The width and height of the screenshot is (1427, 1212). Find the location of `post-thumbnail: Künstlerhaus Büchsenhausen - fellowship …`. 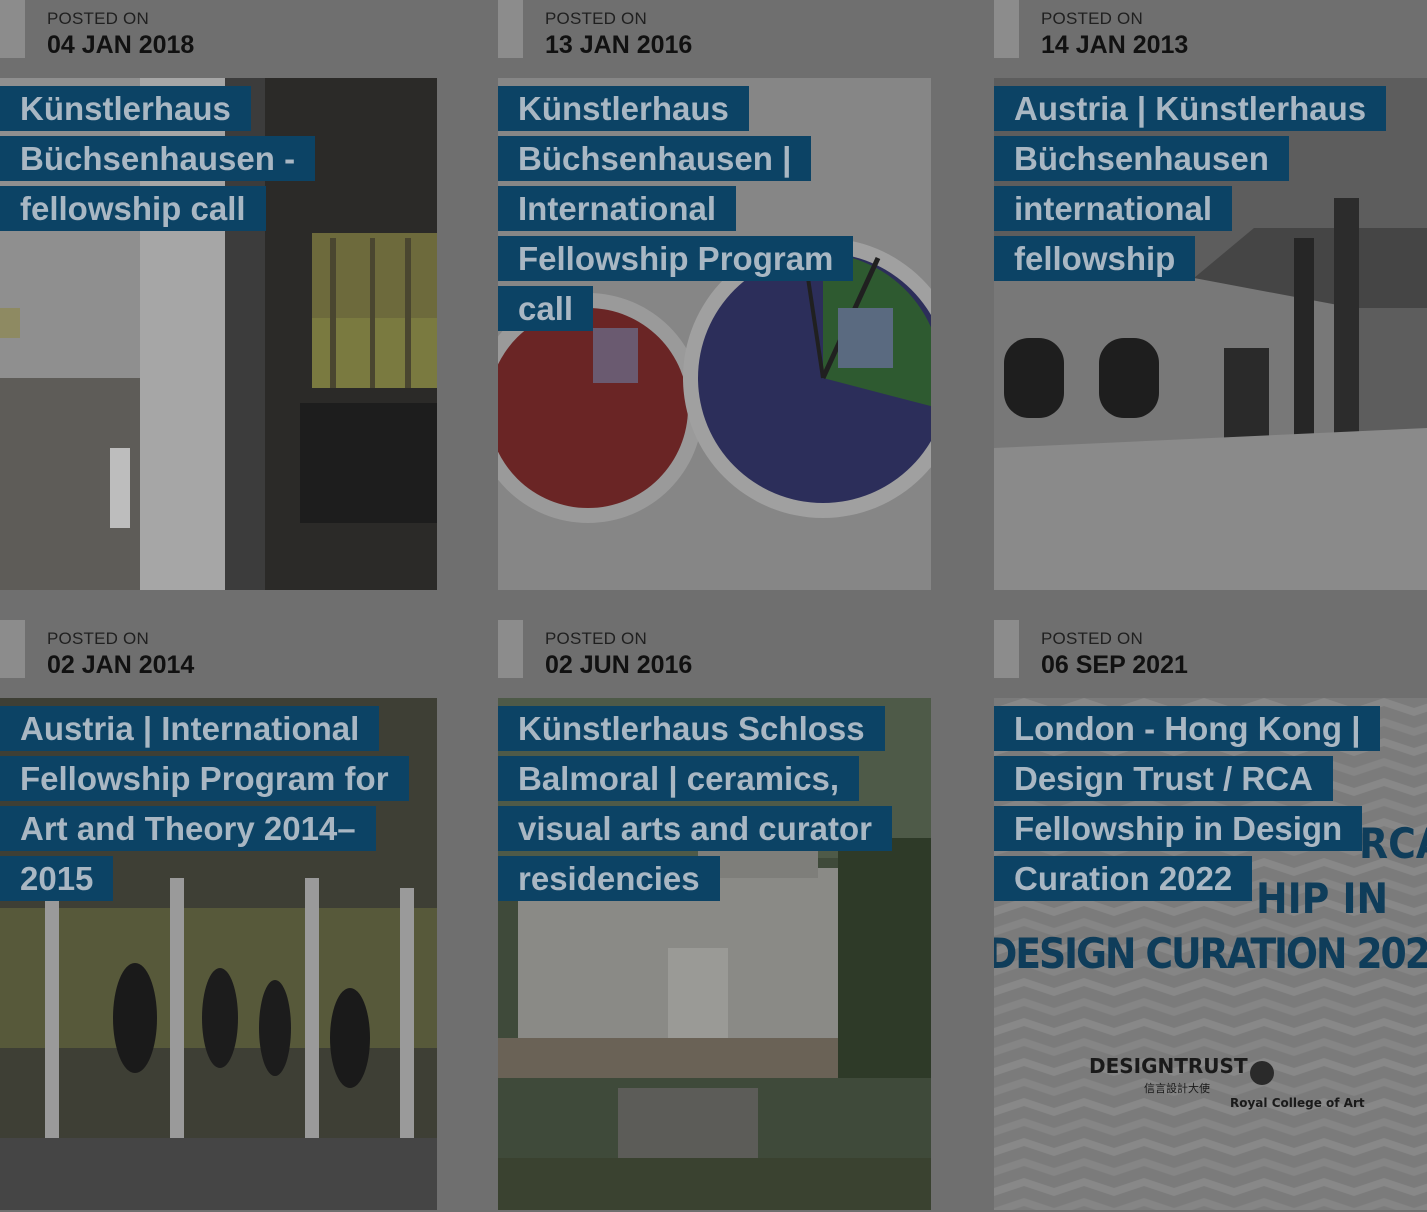

post-thumbnail: Künstlerhaus Büchsenhausen - fellowship … is located at coordinates (218, 334).